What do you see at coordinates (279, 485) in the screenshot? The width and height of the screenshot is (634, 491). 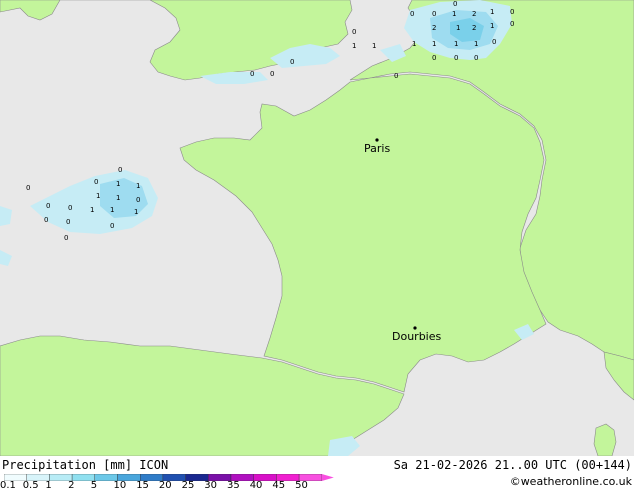 I see `scale-tick-label: 45` at bounding box center [279, 485].